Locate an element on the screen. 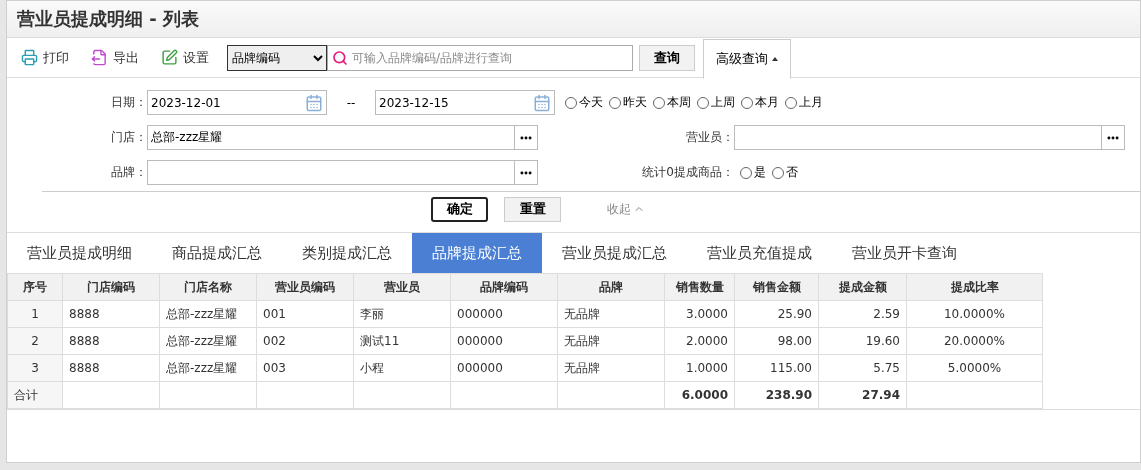  column-header: 提成金额 is located at coordinates (862, 287).